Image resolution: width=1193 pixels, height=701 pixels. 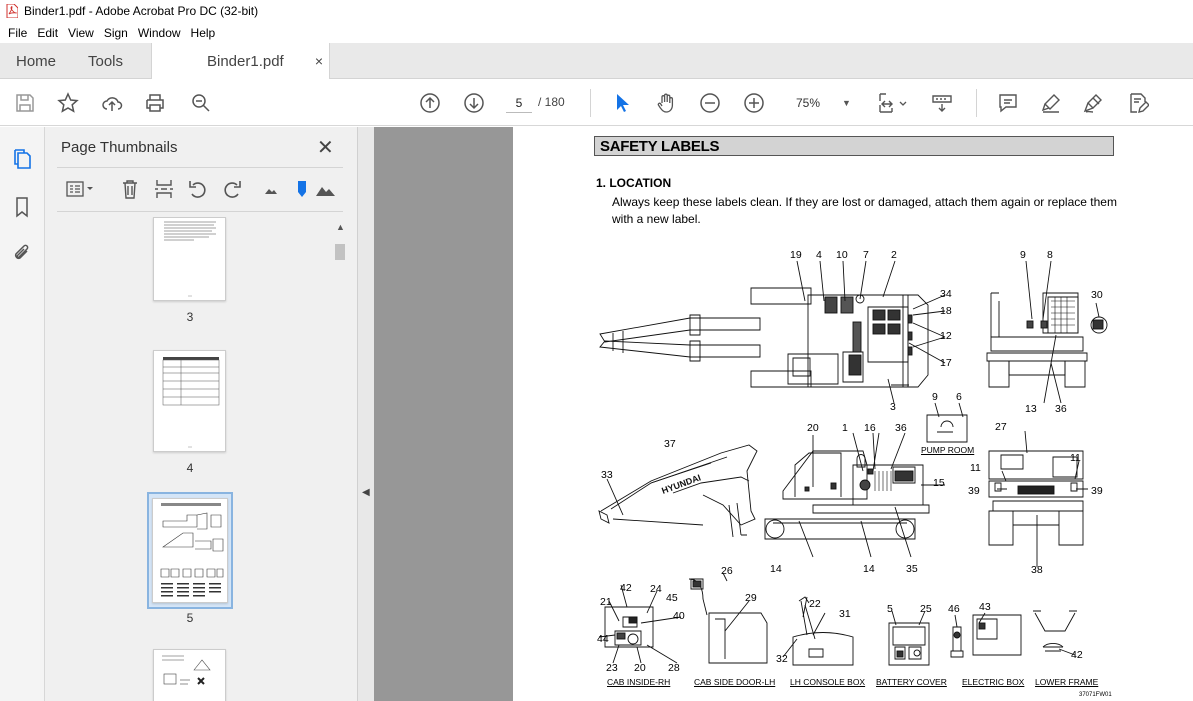 What do you see at coordinates (622, 103) in the screenshot?
I see `select-arrow-icon` at bounding box center [622, 103].